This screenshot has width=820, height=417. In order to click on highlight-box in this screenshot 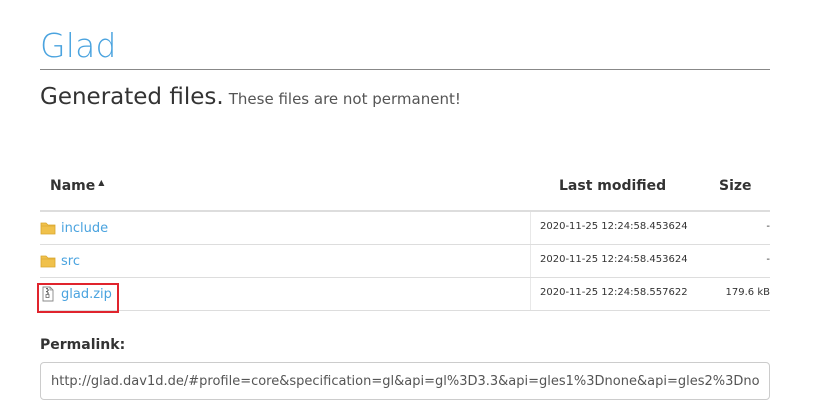, I will do `click(78, 298)`.